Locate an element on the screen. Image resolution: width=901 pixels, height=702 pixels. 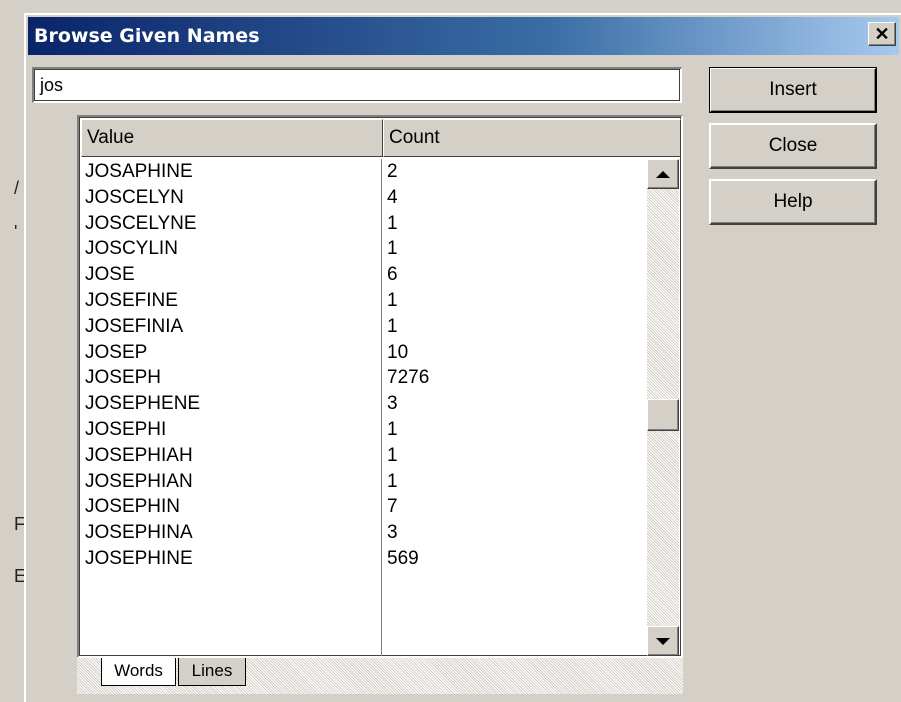
arrow-down-icon is located at coordinates (663, 641).